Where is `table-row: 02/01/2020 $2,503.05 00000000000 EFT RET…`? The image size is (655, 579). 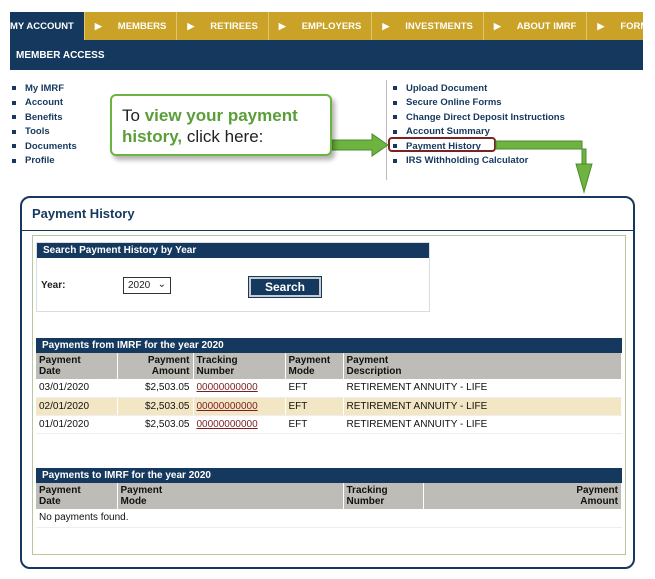 table-row: 02/01/2020 $2,503.05 00000000000 EFT RET… is located at coordinates (329, 406).